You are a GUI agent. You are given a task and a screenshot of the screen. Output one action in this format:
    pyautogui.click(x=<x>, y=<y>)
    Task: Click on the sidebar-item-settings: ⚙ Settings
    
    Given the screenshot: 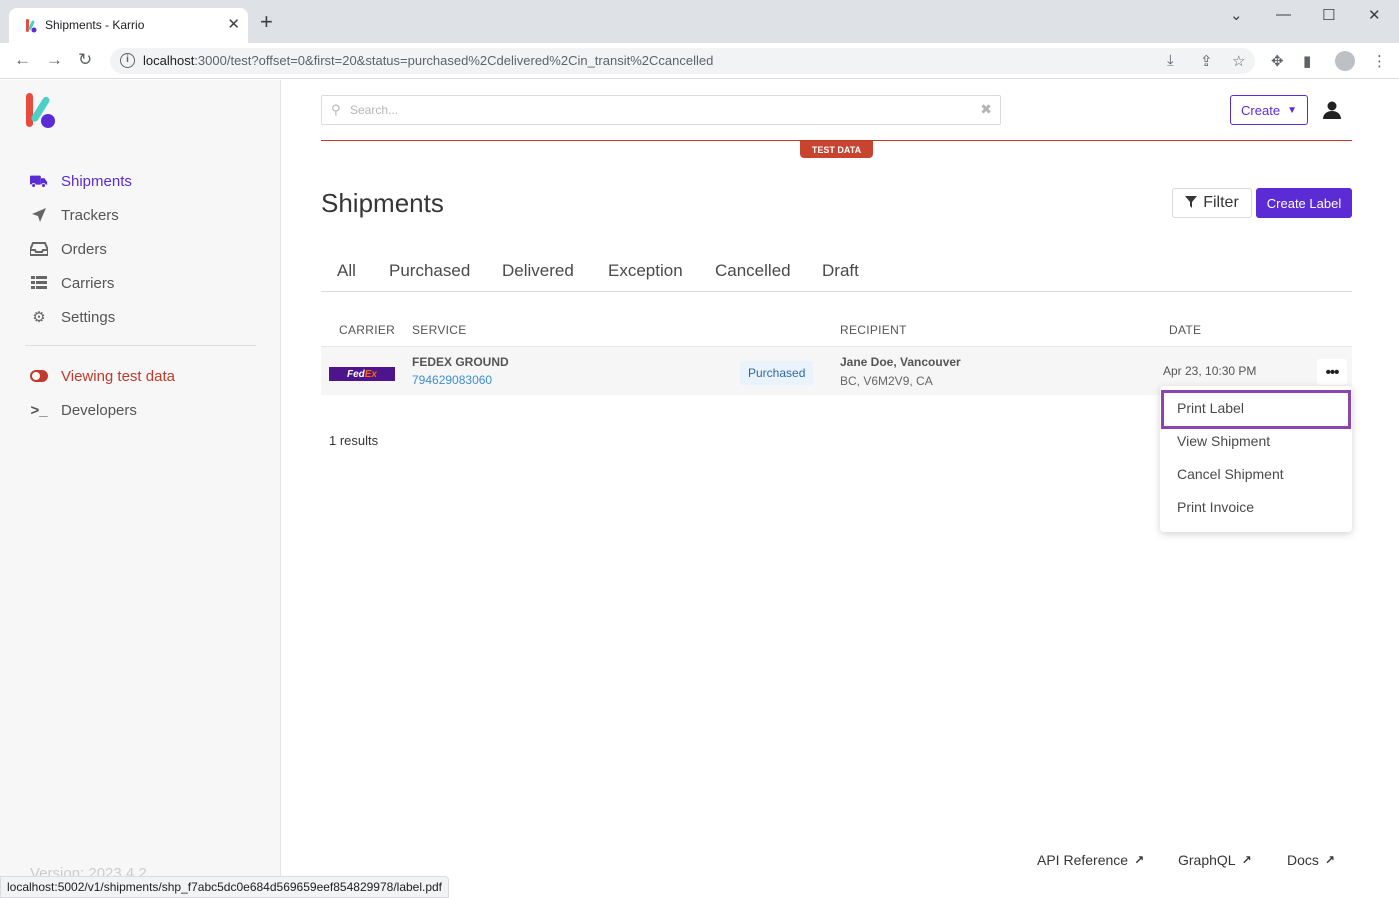 What is the action you would take?
    pyautogui.click(x=72, y=317)
    